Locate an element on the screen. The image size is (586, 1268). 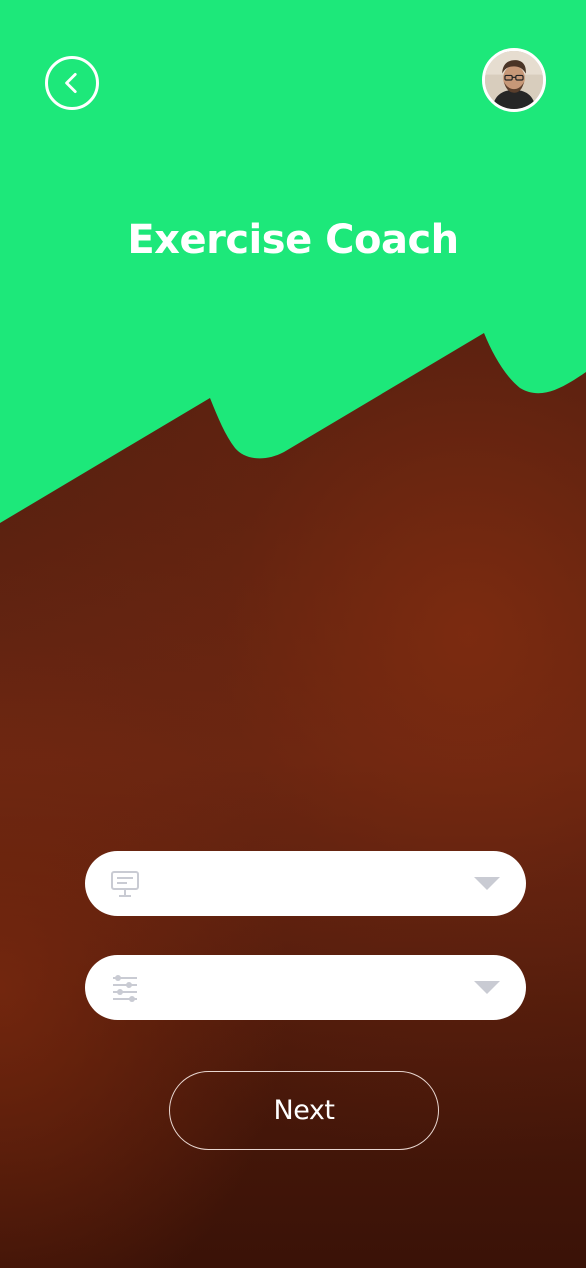
monitor-icon is located at coordinates (125, 884).